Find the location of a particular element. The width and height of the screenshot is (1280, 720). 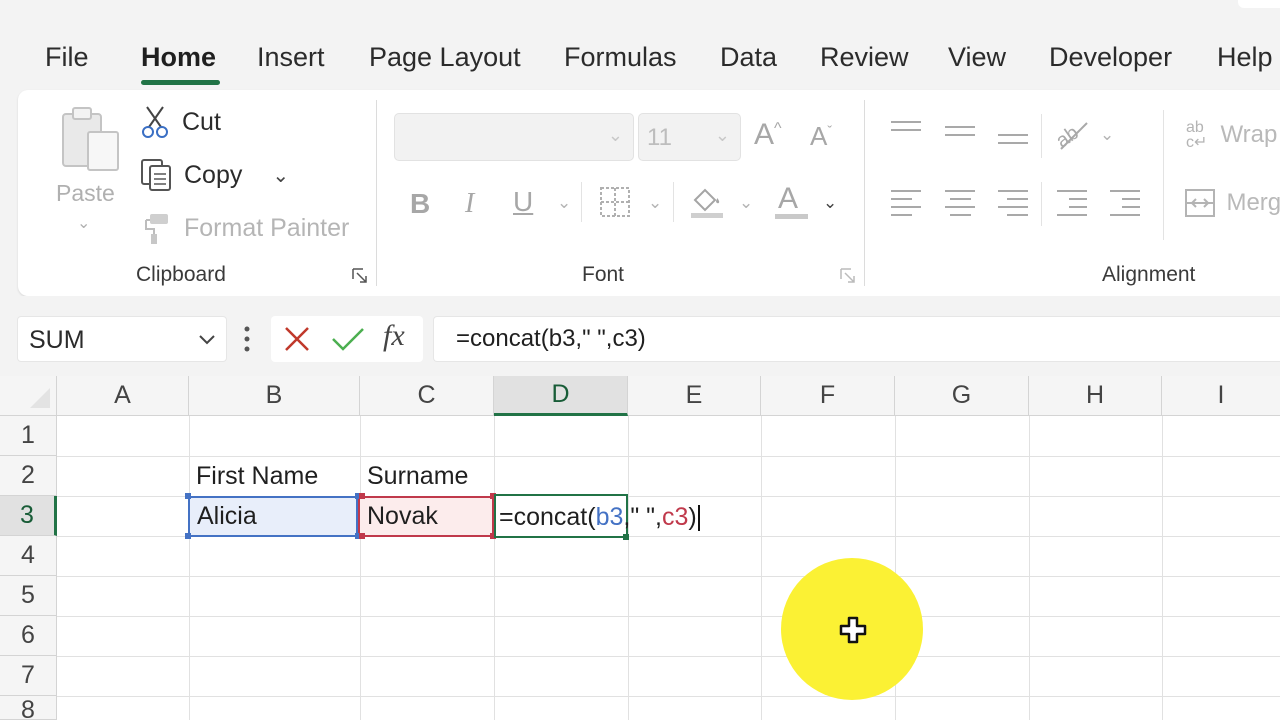

paste-label: Paste is located at coordinates (85, 193).